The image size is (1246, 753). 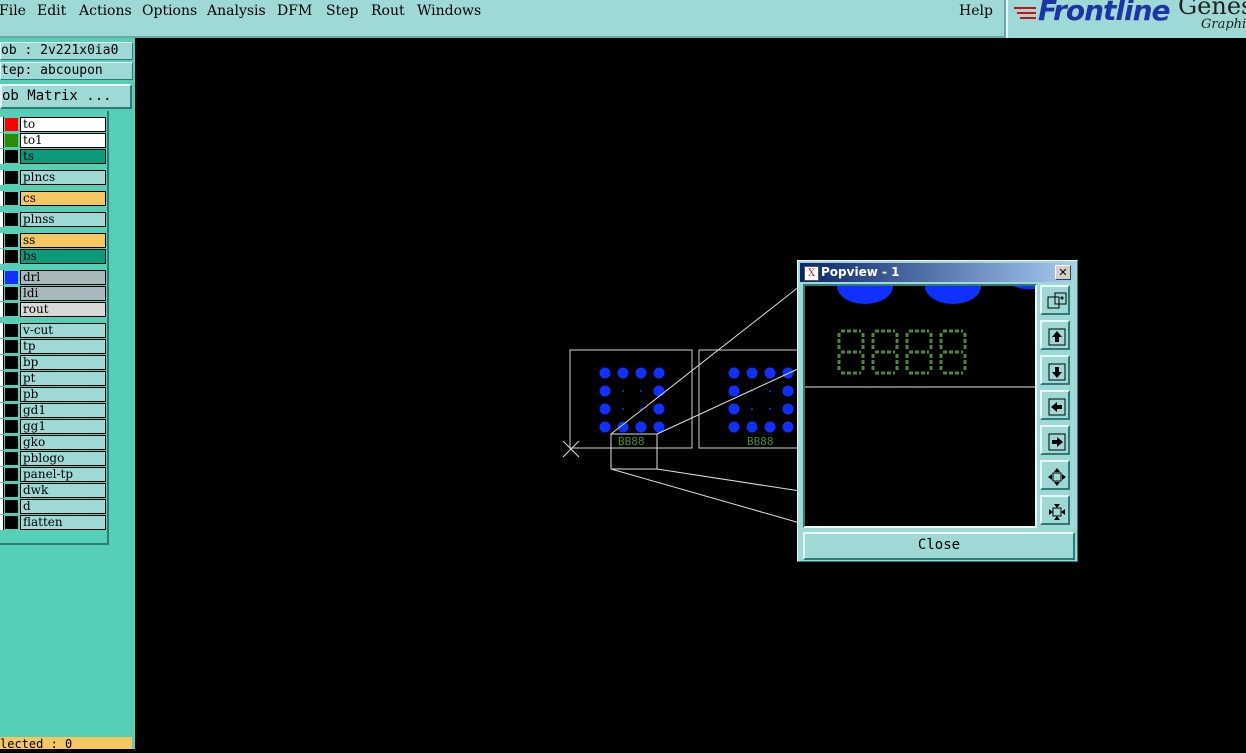 I want to click on layer-row-plnss: plnss, so click(x=53, y=219).